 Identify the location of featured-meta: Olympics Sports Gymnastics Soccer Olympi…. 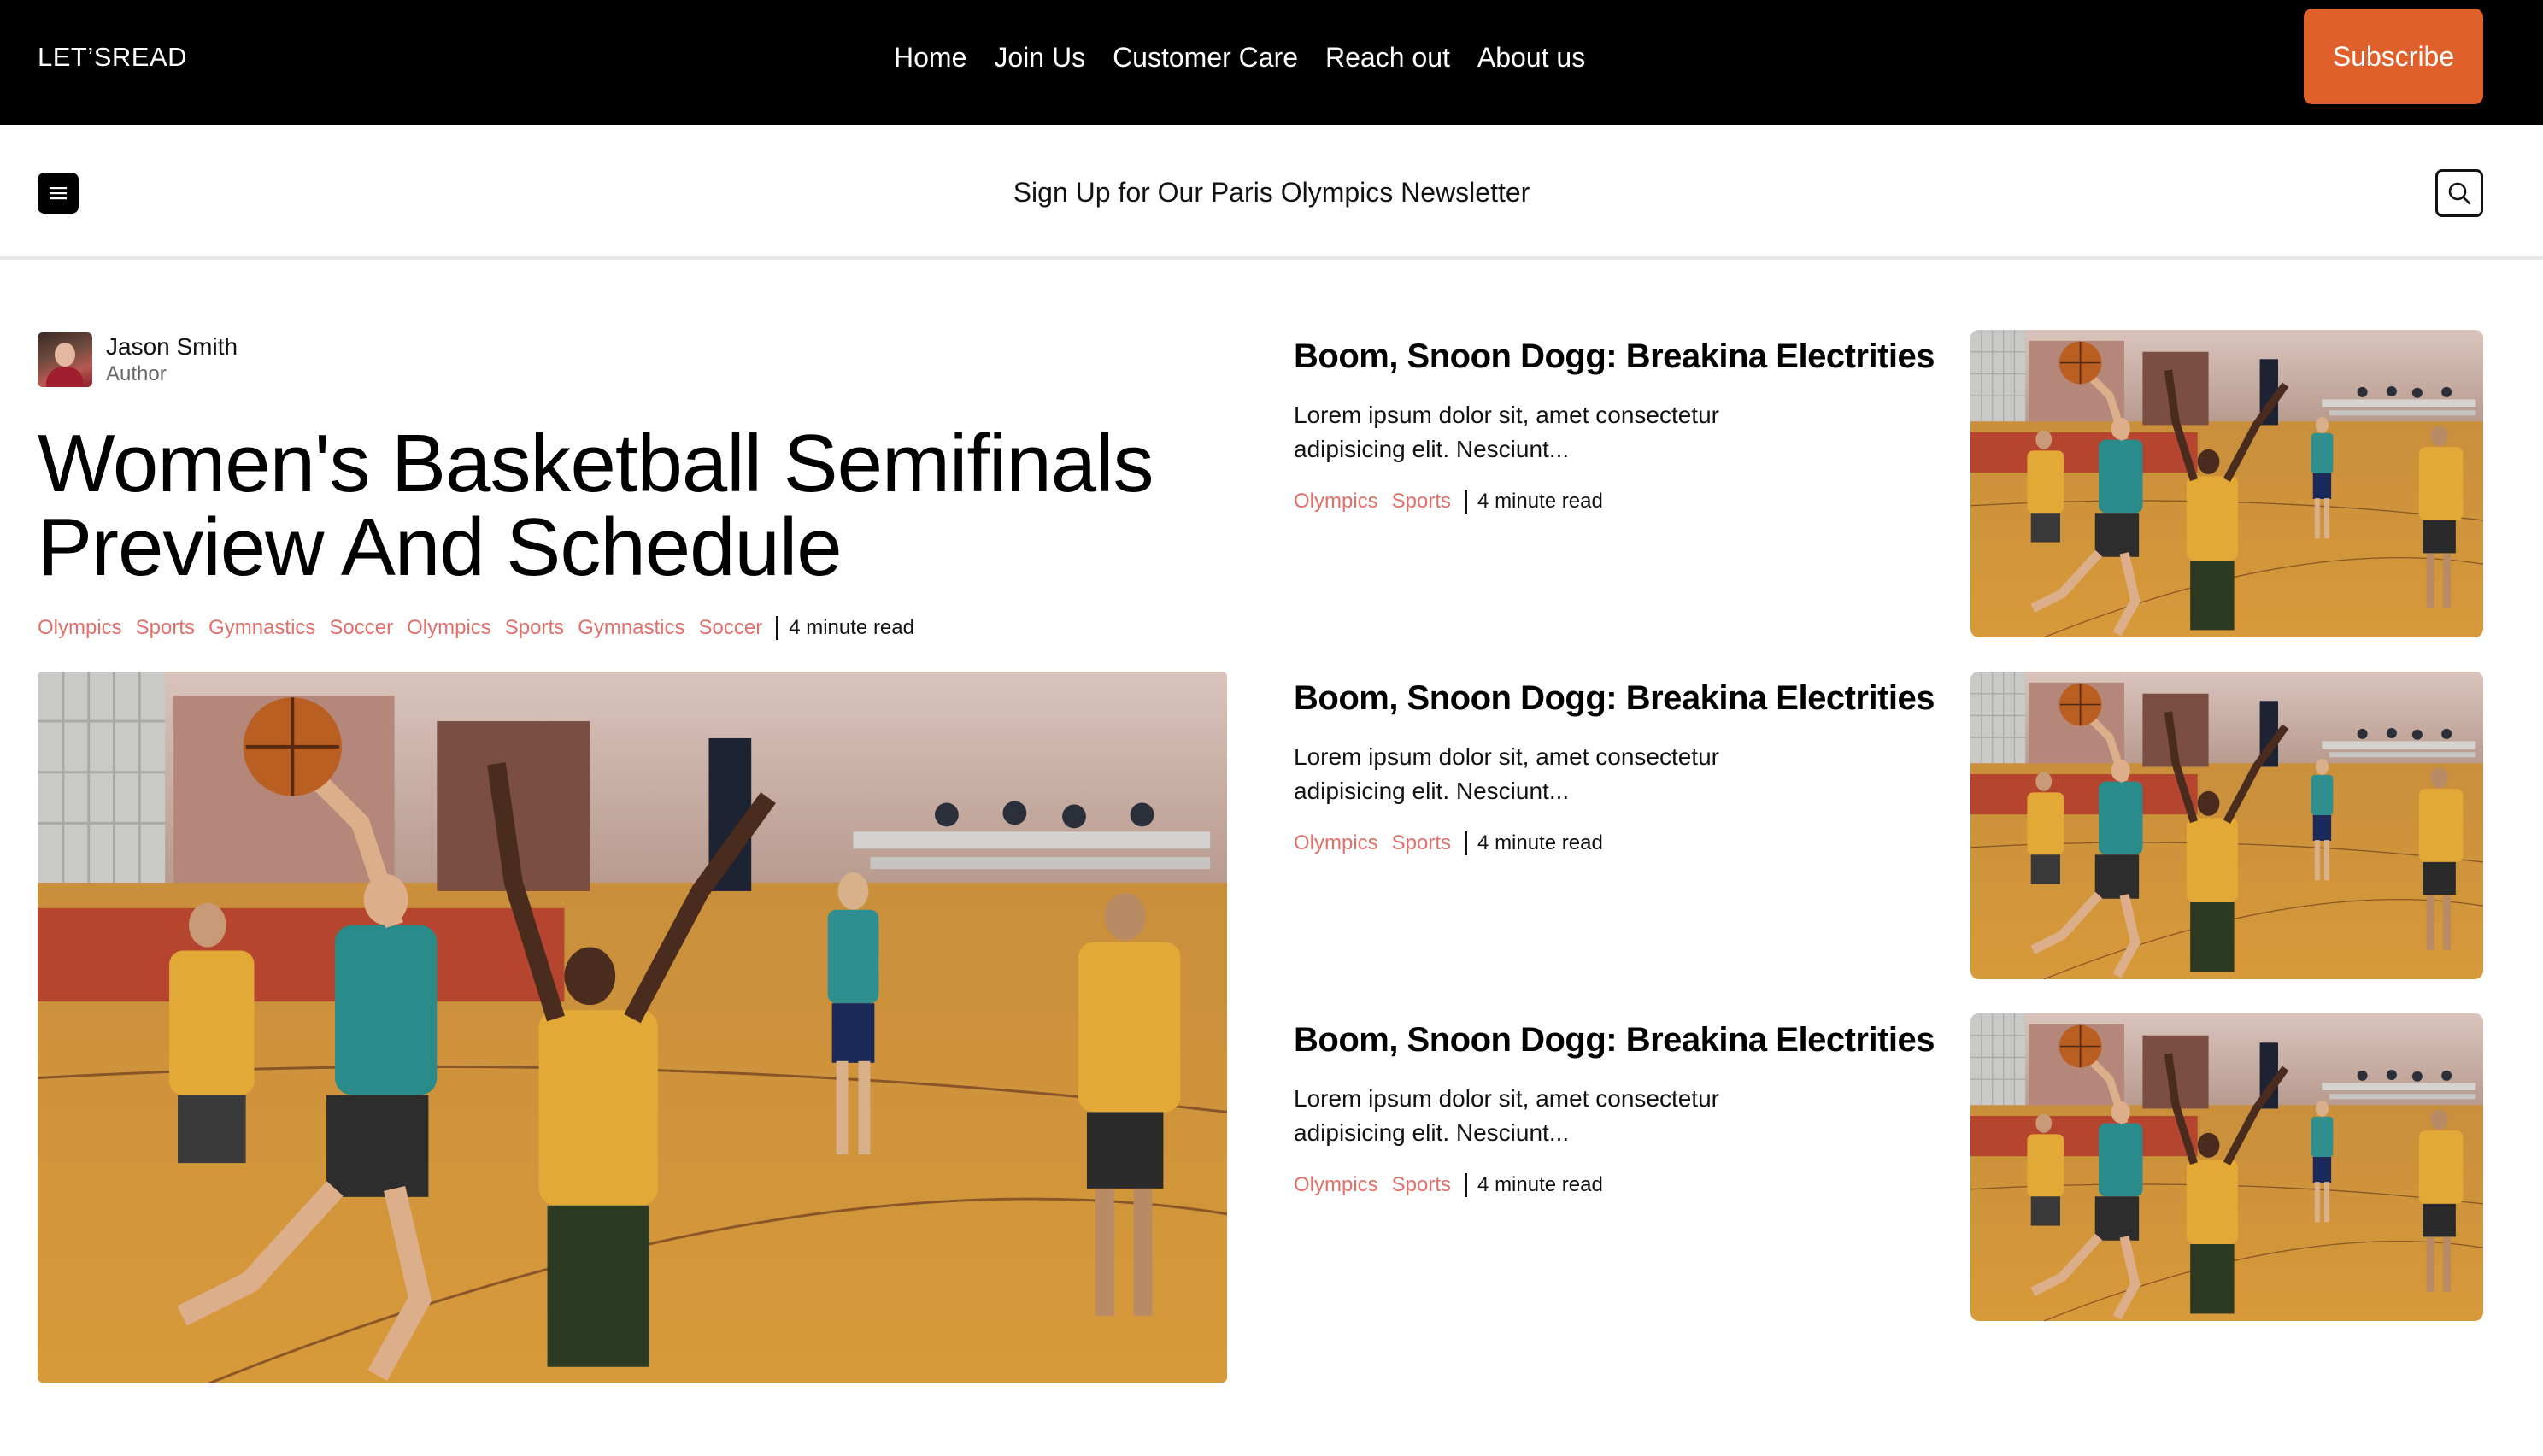
(632, 628).